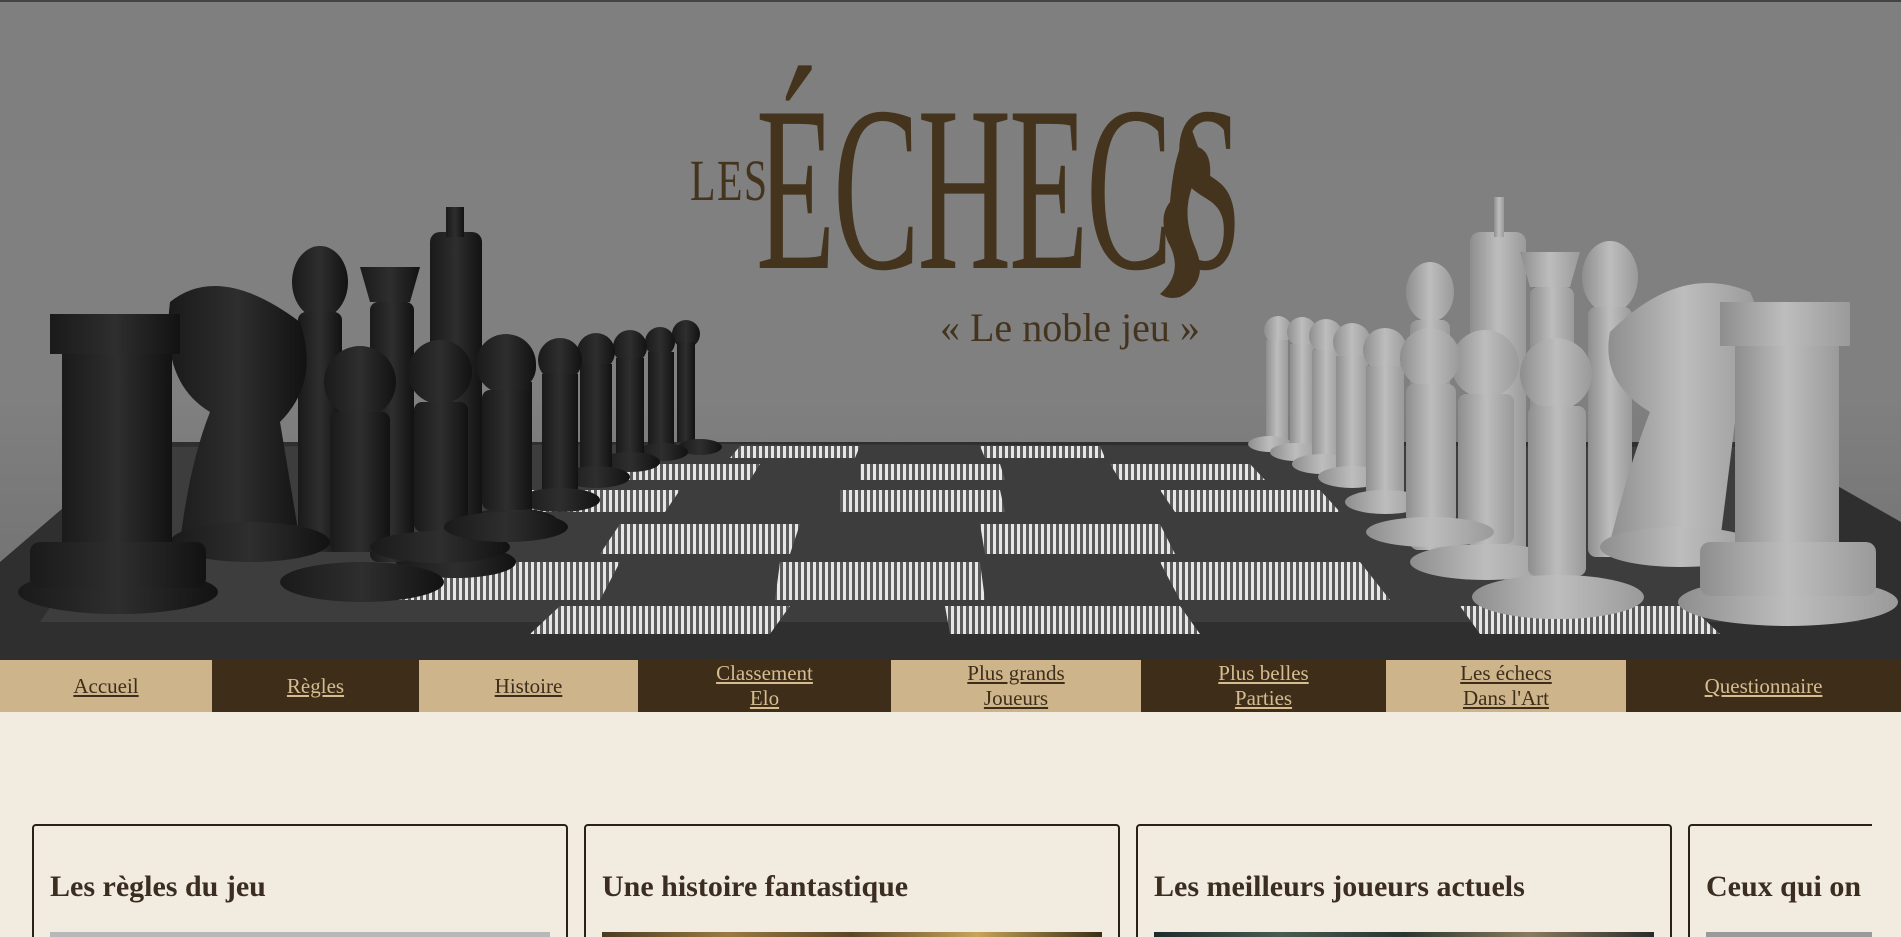  I want to click on nav-label: Règles, so click(315, 685).